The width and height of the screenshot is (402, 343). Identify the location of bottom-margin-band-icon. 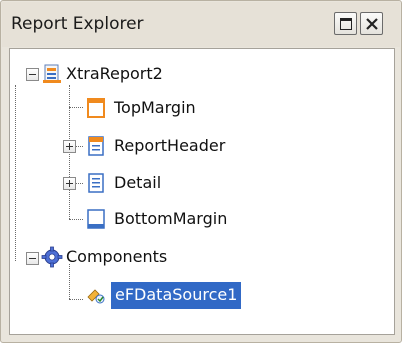
(96, 219).